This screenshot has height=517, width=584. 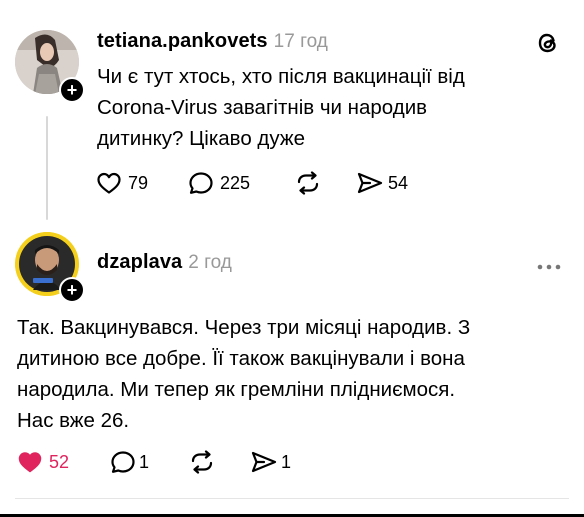 I want to click on post-header: dzaplava 2 год, so click(x=164, y=262).